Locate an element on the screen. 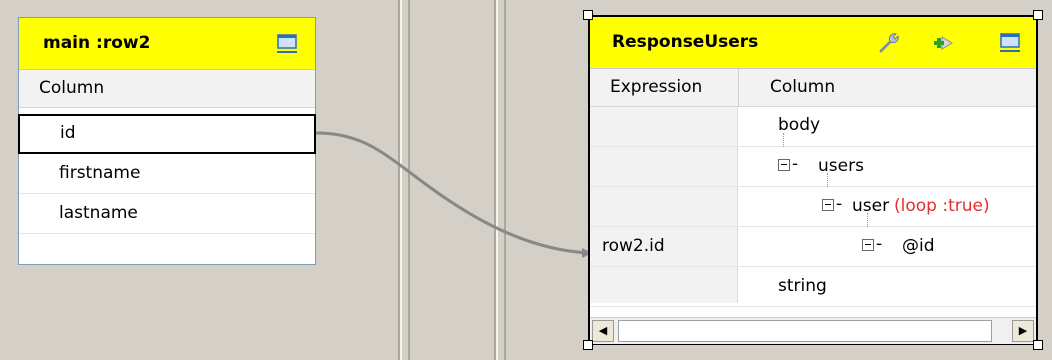 Image resolution: width=1052 pixels, height=360 pixels. tree-row-string: string is located at coordinates (813, 287).